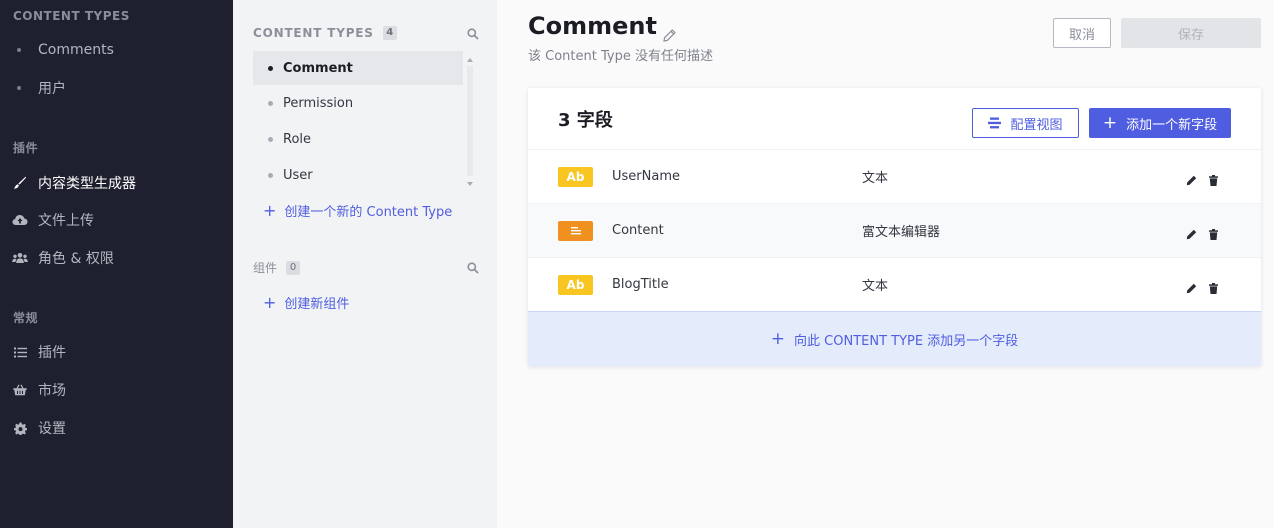 Image resolution: width=1274 pixels, height=528 pixels. What do you see at coordinates (318, 103) in the screenshot?
I see `content-type-label: Permission` at bounding box center [318, 103].